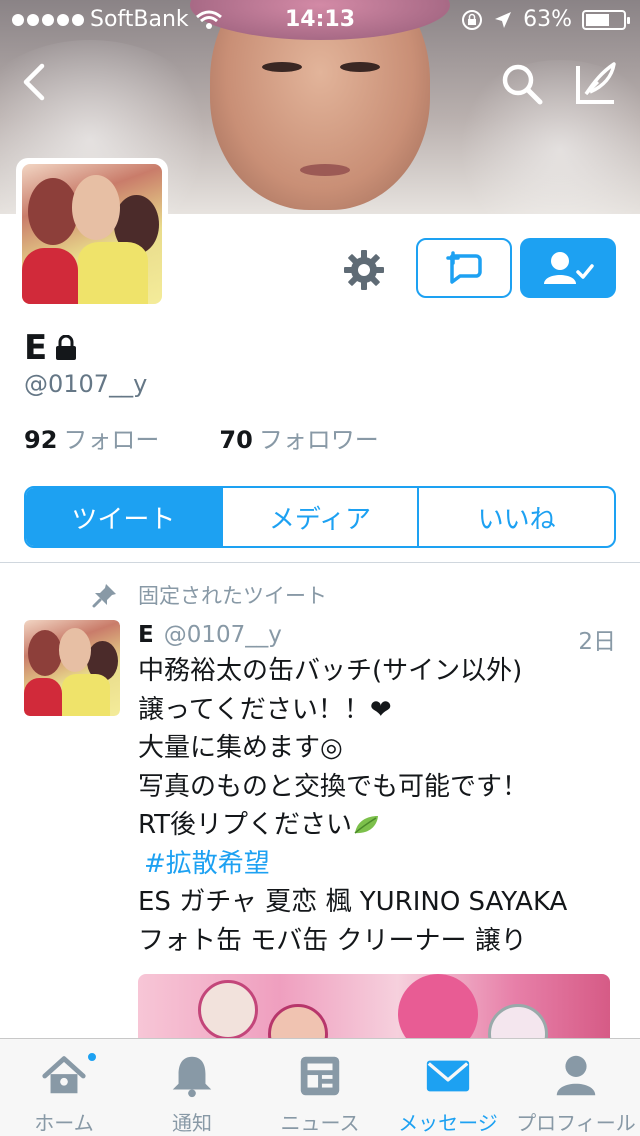 The image size is (640, 1136). I want to click on tweet-line-with-emoji: RT後リプください, so click(377, 825).